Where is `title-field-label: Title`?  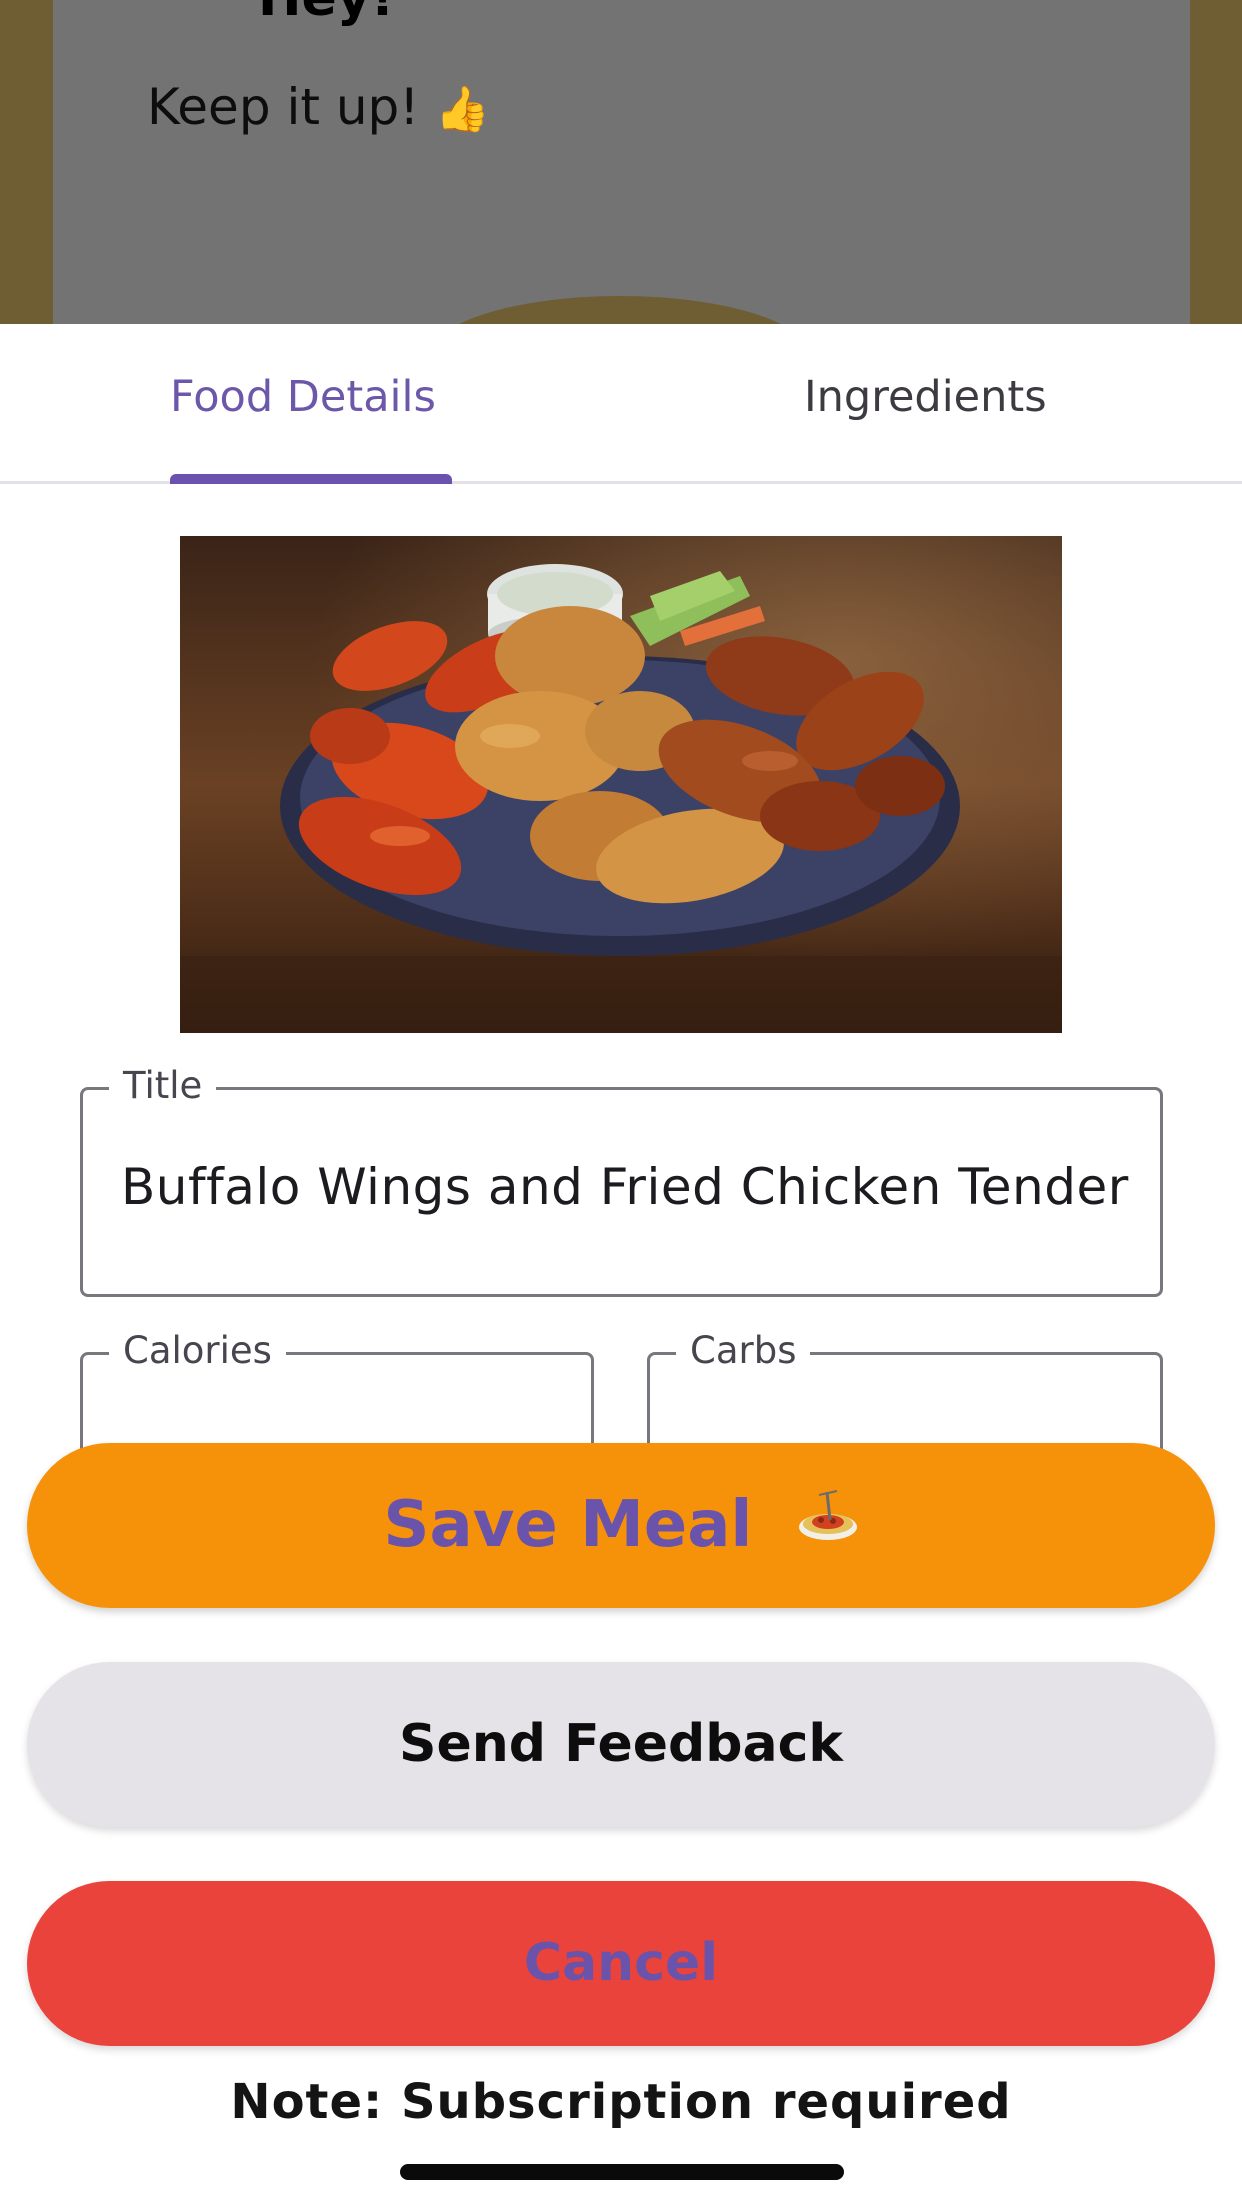 title-field-label: Title is located at coordinates (163, 1086).